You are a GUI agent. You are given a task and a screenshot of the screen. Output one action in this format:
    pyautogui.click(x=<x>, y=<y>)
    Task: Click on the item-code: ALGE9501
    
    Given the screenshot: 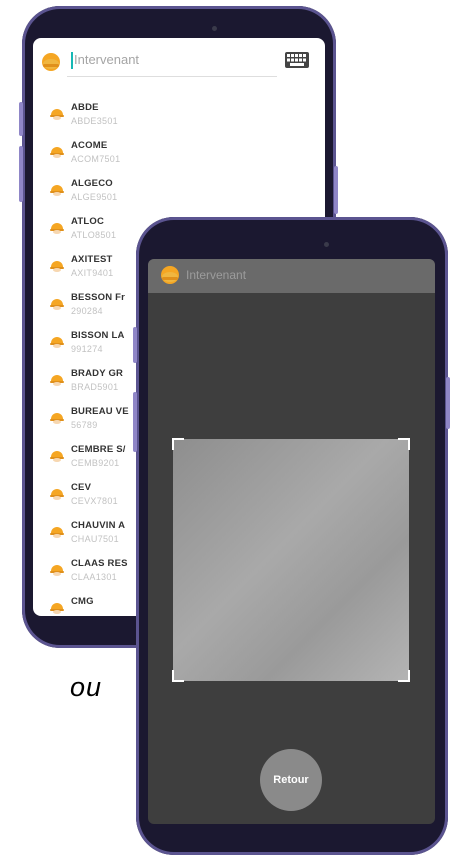 What is the action you would take?
    pyautogui.click(x=94, y=197)
    